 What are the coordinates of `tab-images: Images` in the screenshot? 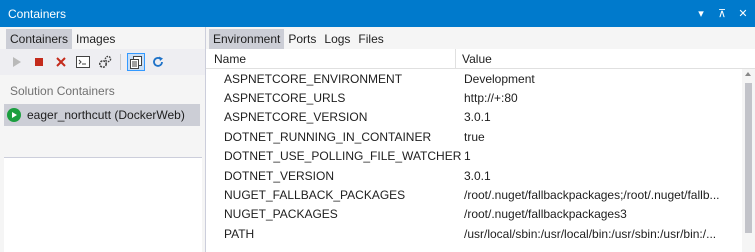 It's located at (95, 39).